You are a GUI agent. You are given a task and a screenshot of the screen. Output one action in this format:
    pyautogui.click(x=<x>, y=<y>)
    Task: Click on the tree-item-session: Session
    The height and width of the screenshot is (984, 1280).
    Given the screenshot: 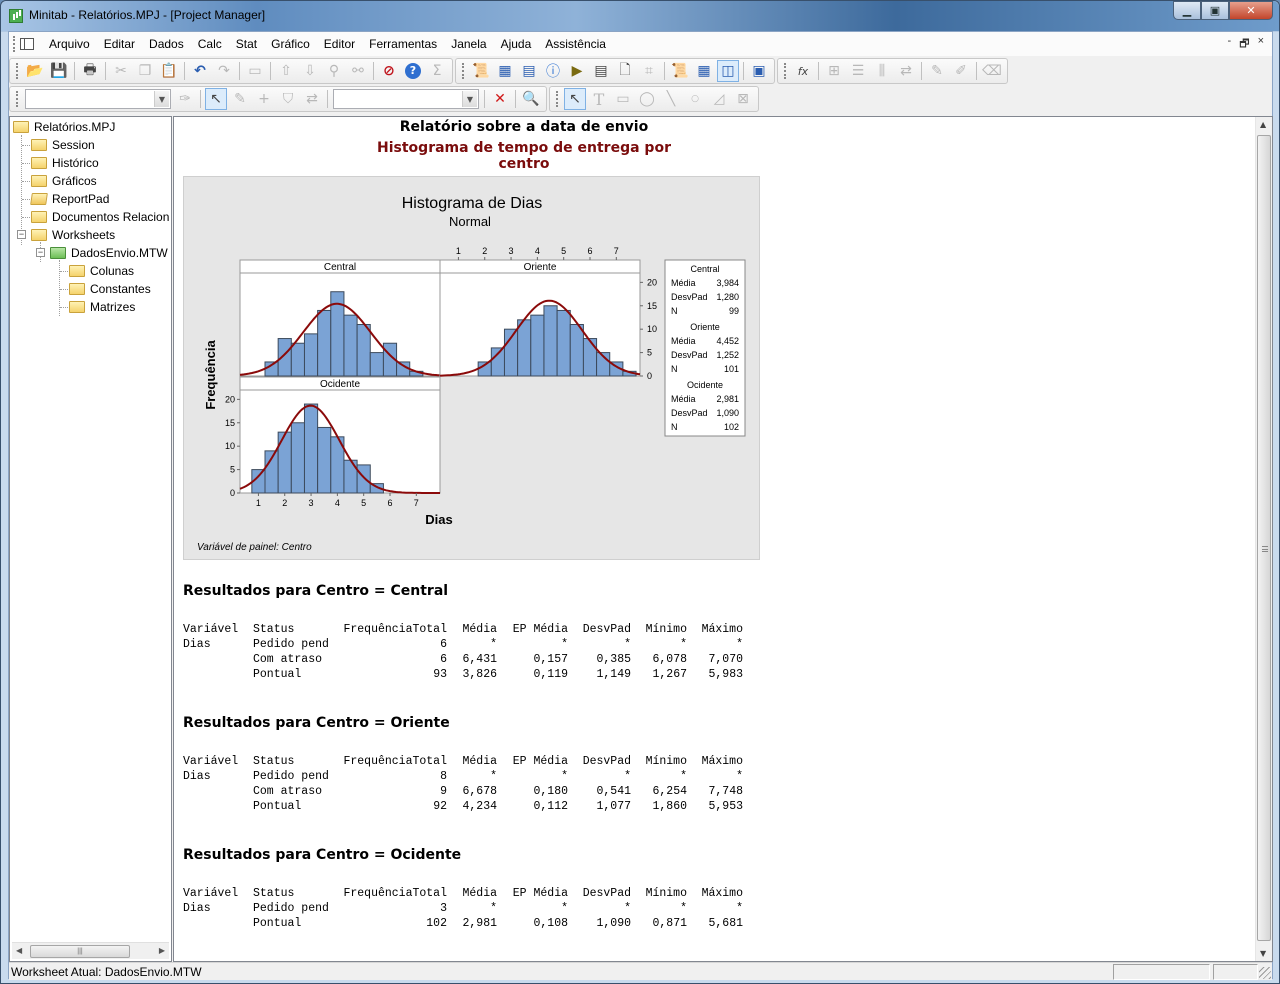 What is the action you would take?
    pyautogui.click(x=58, y=145)
    